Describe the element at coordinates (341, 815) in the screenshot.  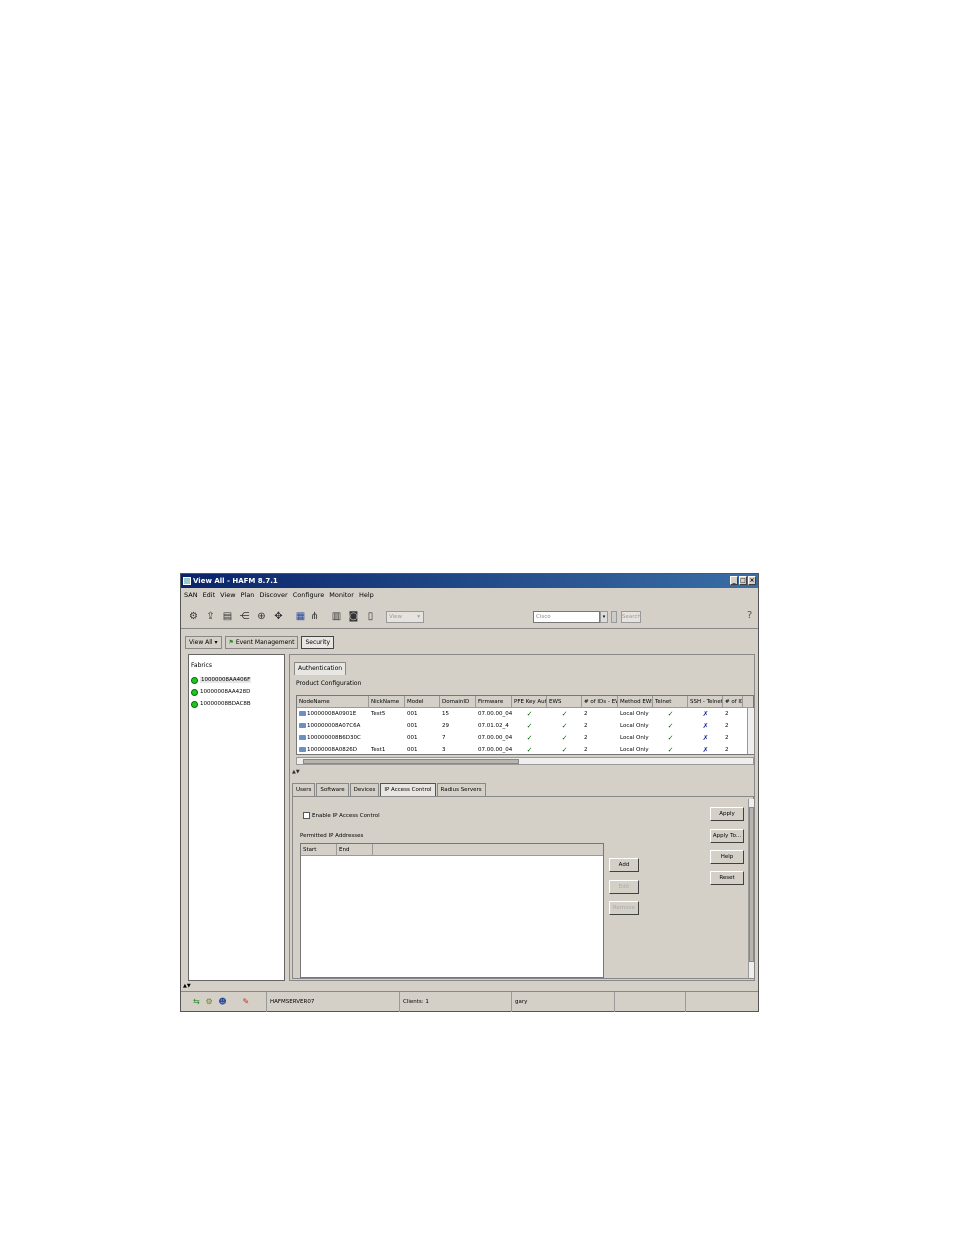
I see `enable-ip-checkbox: Enable IP Access Control` at that location.